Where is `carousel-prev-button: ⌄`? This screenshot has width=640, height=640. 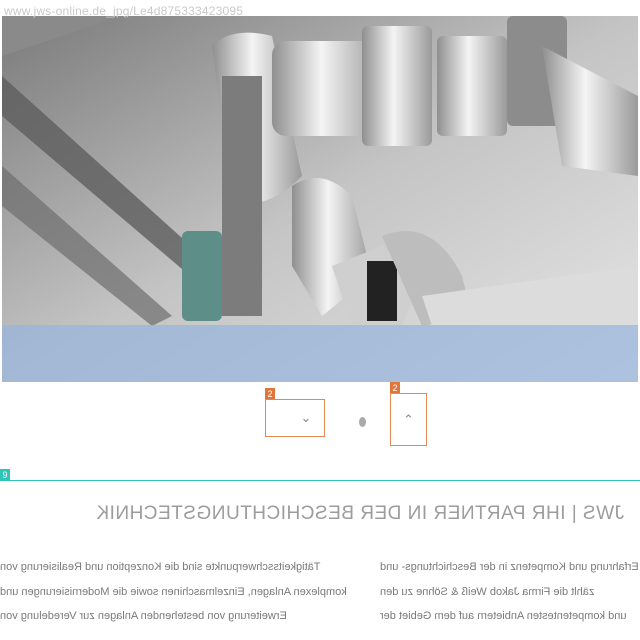 carousel-prev-button: ⌄ is located at coordinates (295, 418).